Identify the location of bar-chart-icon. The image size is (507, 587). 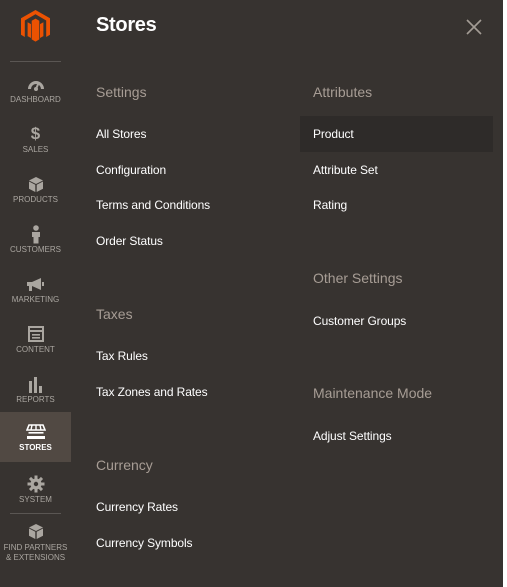
(35, 384).